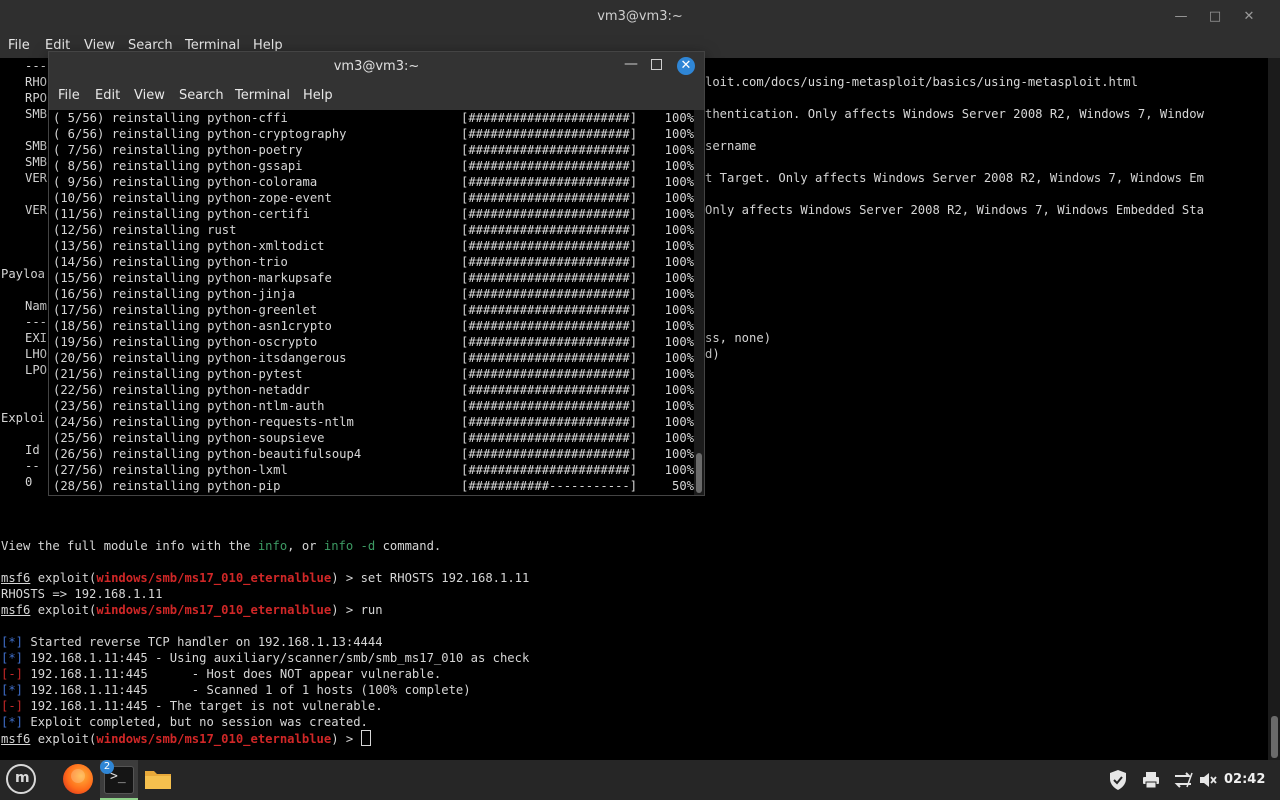 Image resolution: width=1280 pixels, height=800 pixels. What do you see at coordinates (640, 17) in the screenshot?
I see `bg-title-bar: vm3@vm3:~ — □ ✕` at bounding box center [640, 17].